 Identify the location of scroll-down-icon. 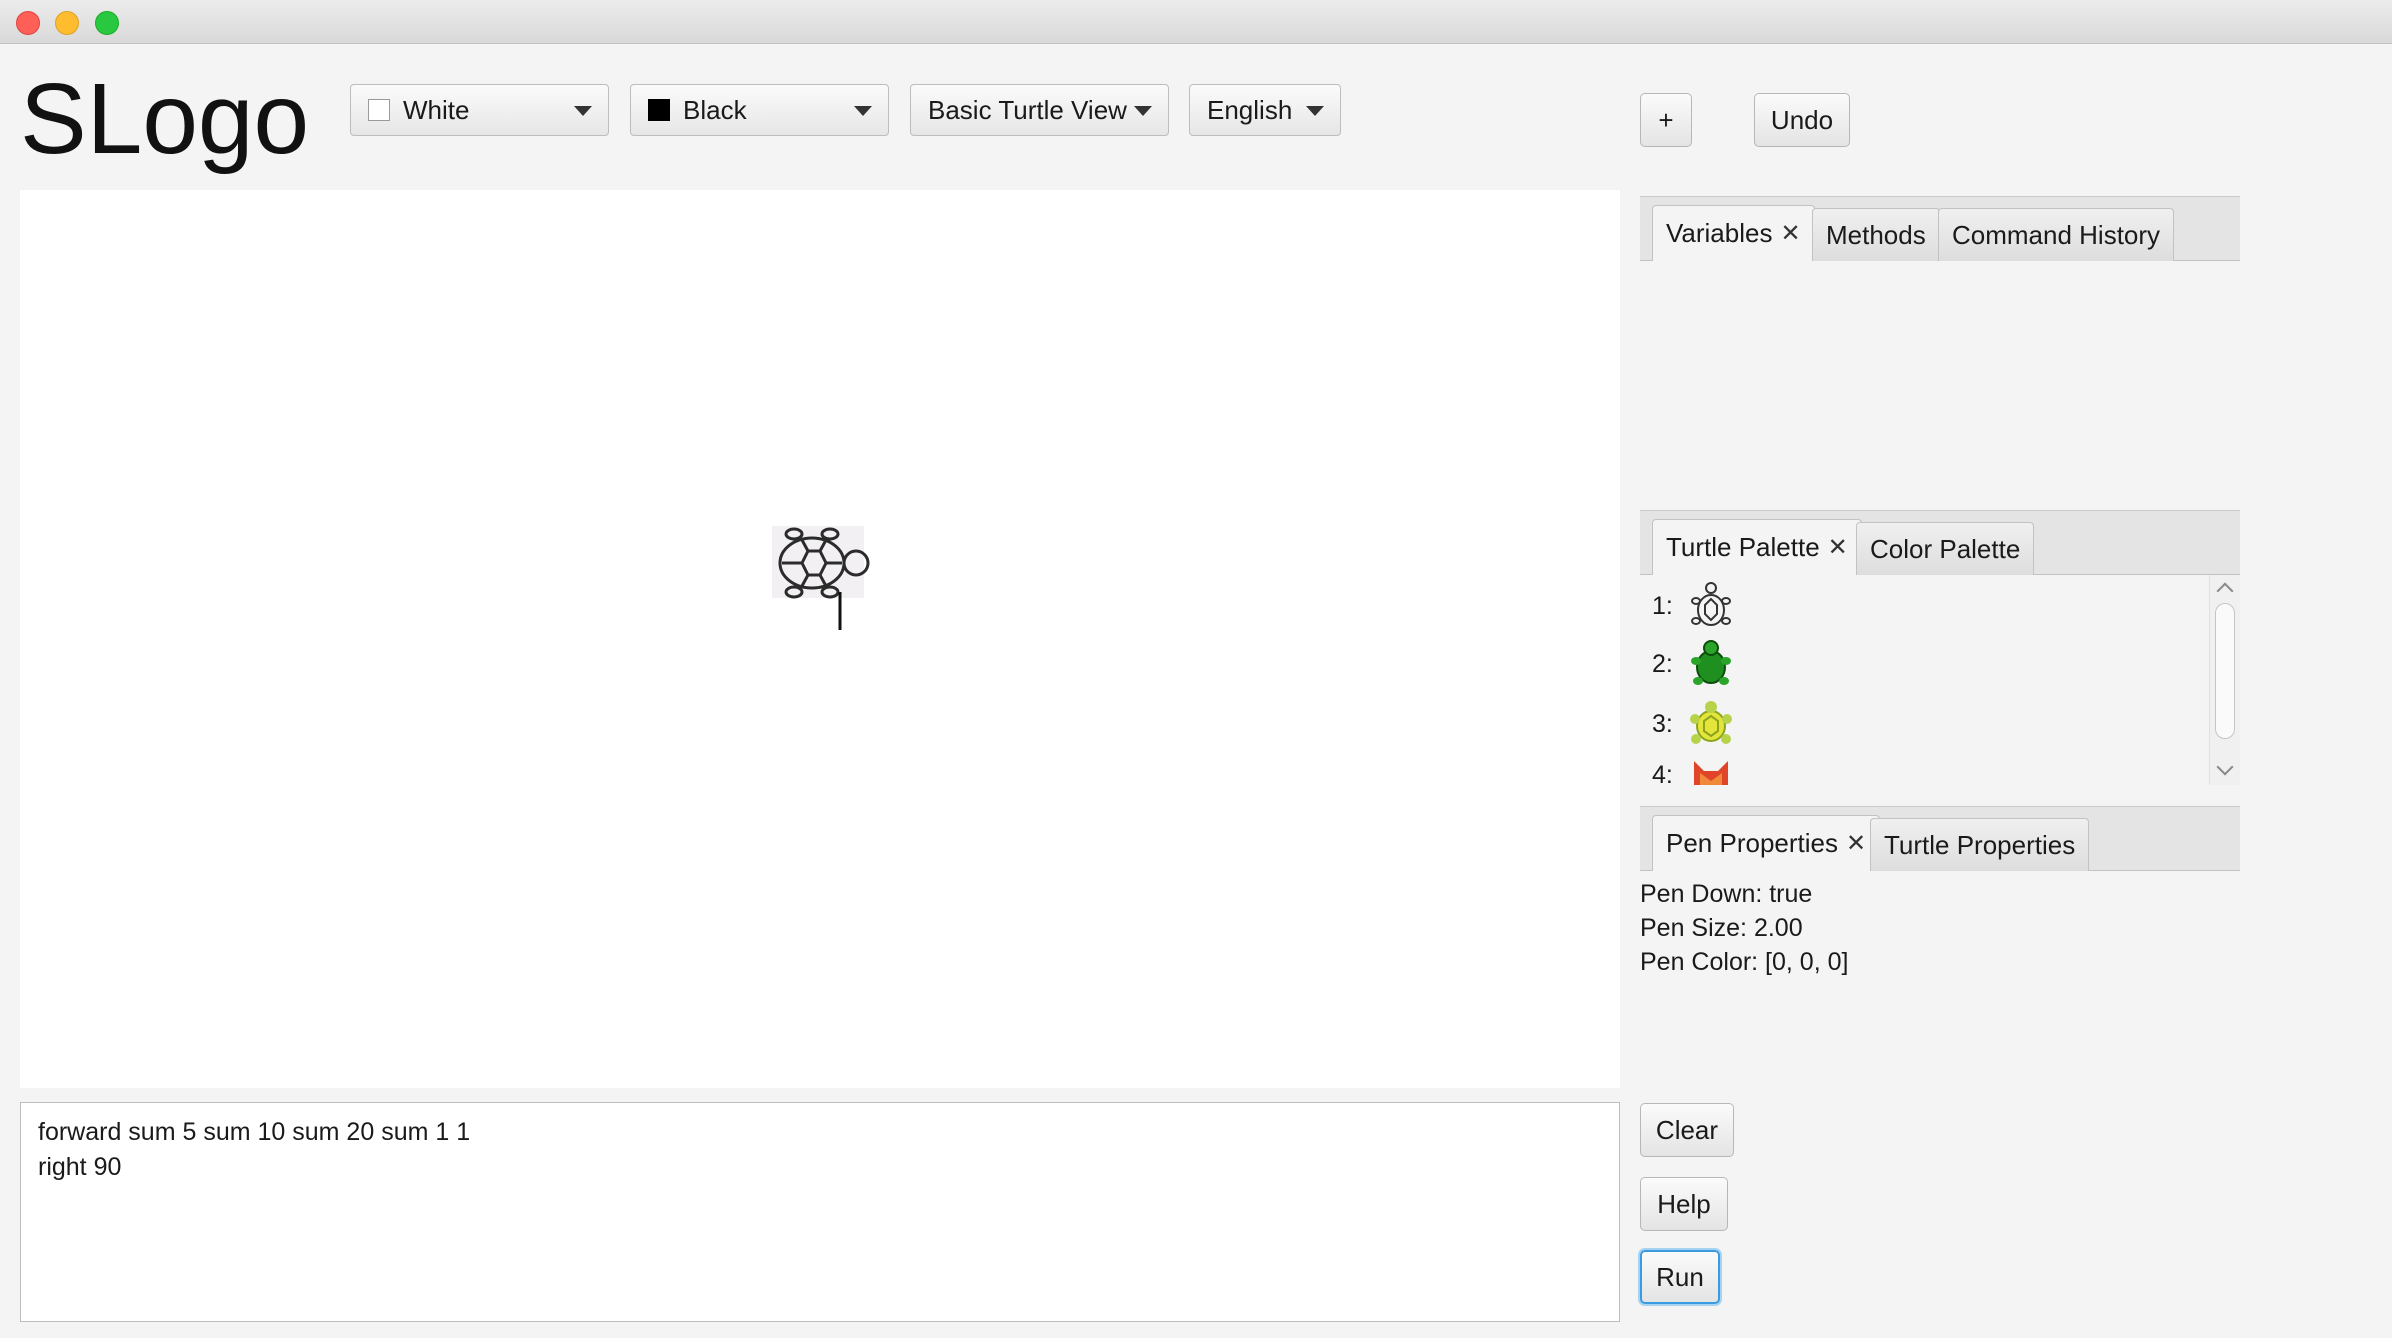
(2225, 767).